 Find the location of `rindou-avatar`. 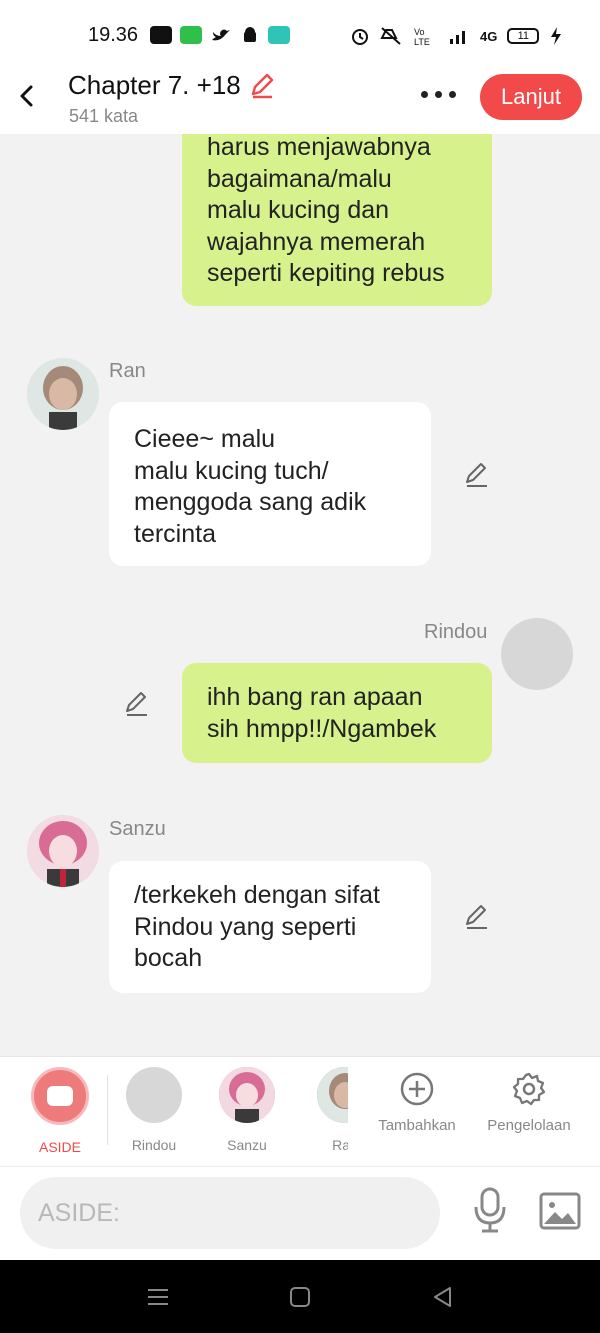

rindou-avatar is located at coordinates (154, 1095).